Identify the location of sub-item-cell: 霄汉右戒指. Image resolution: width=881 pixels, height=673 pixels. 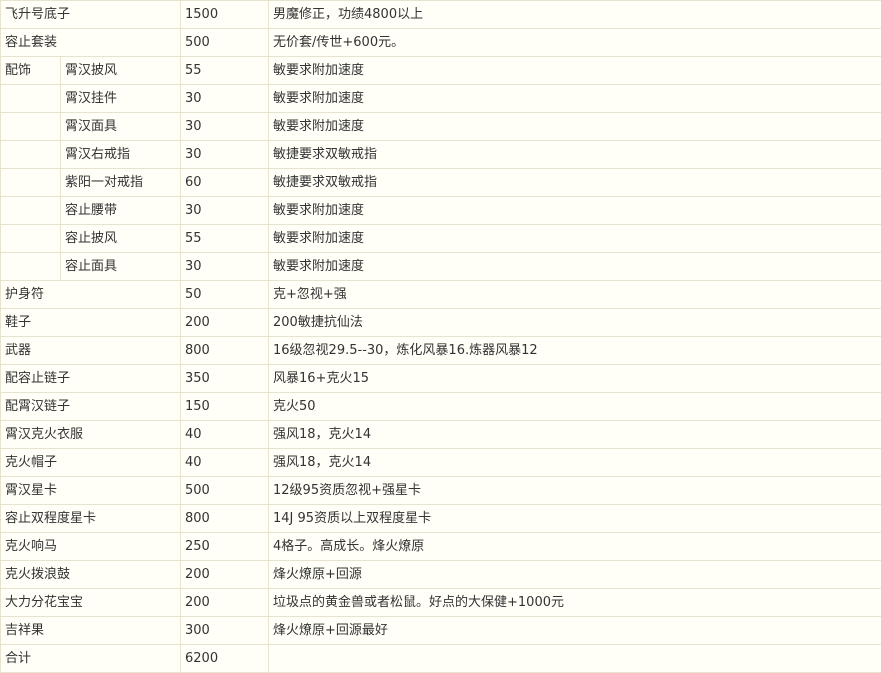
(121, 155).